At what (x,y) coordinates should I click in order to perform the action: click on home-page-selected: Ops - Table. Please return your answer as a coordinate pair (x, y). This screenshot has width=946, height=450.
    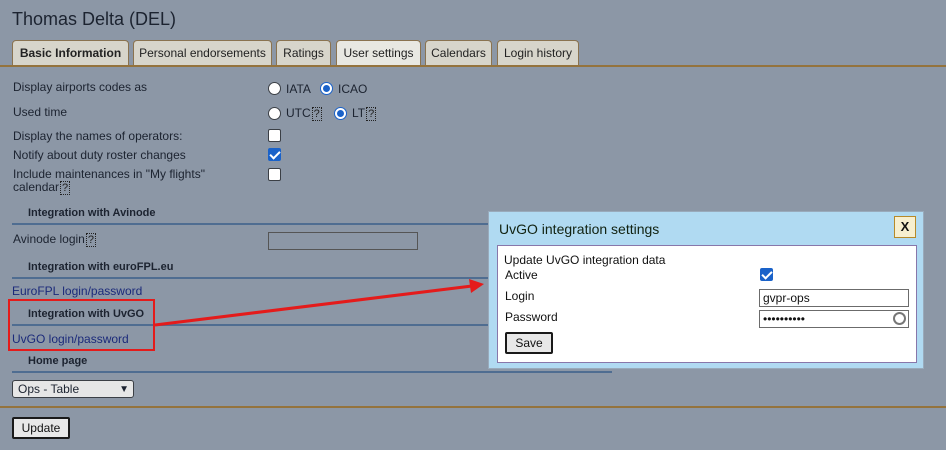
    Looking at the image, I should click on (49, 389).